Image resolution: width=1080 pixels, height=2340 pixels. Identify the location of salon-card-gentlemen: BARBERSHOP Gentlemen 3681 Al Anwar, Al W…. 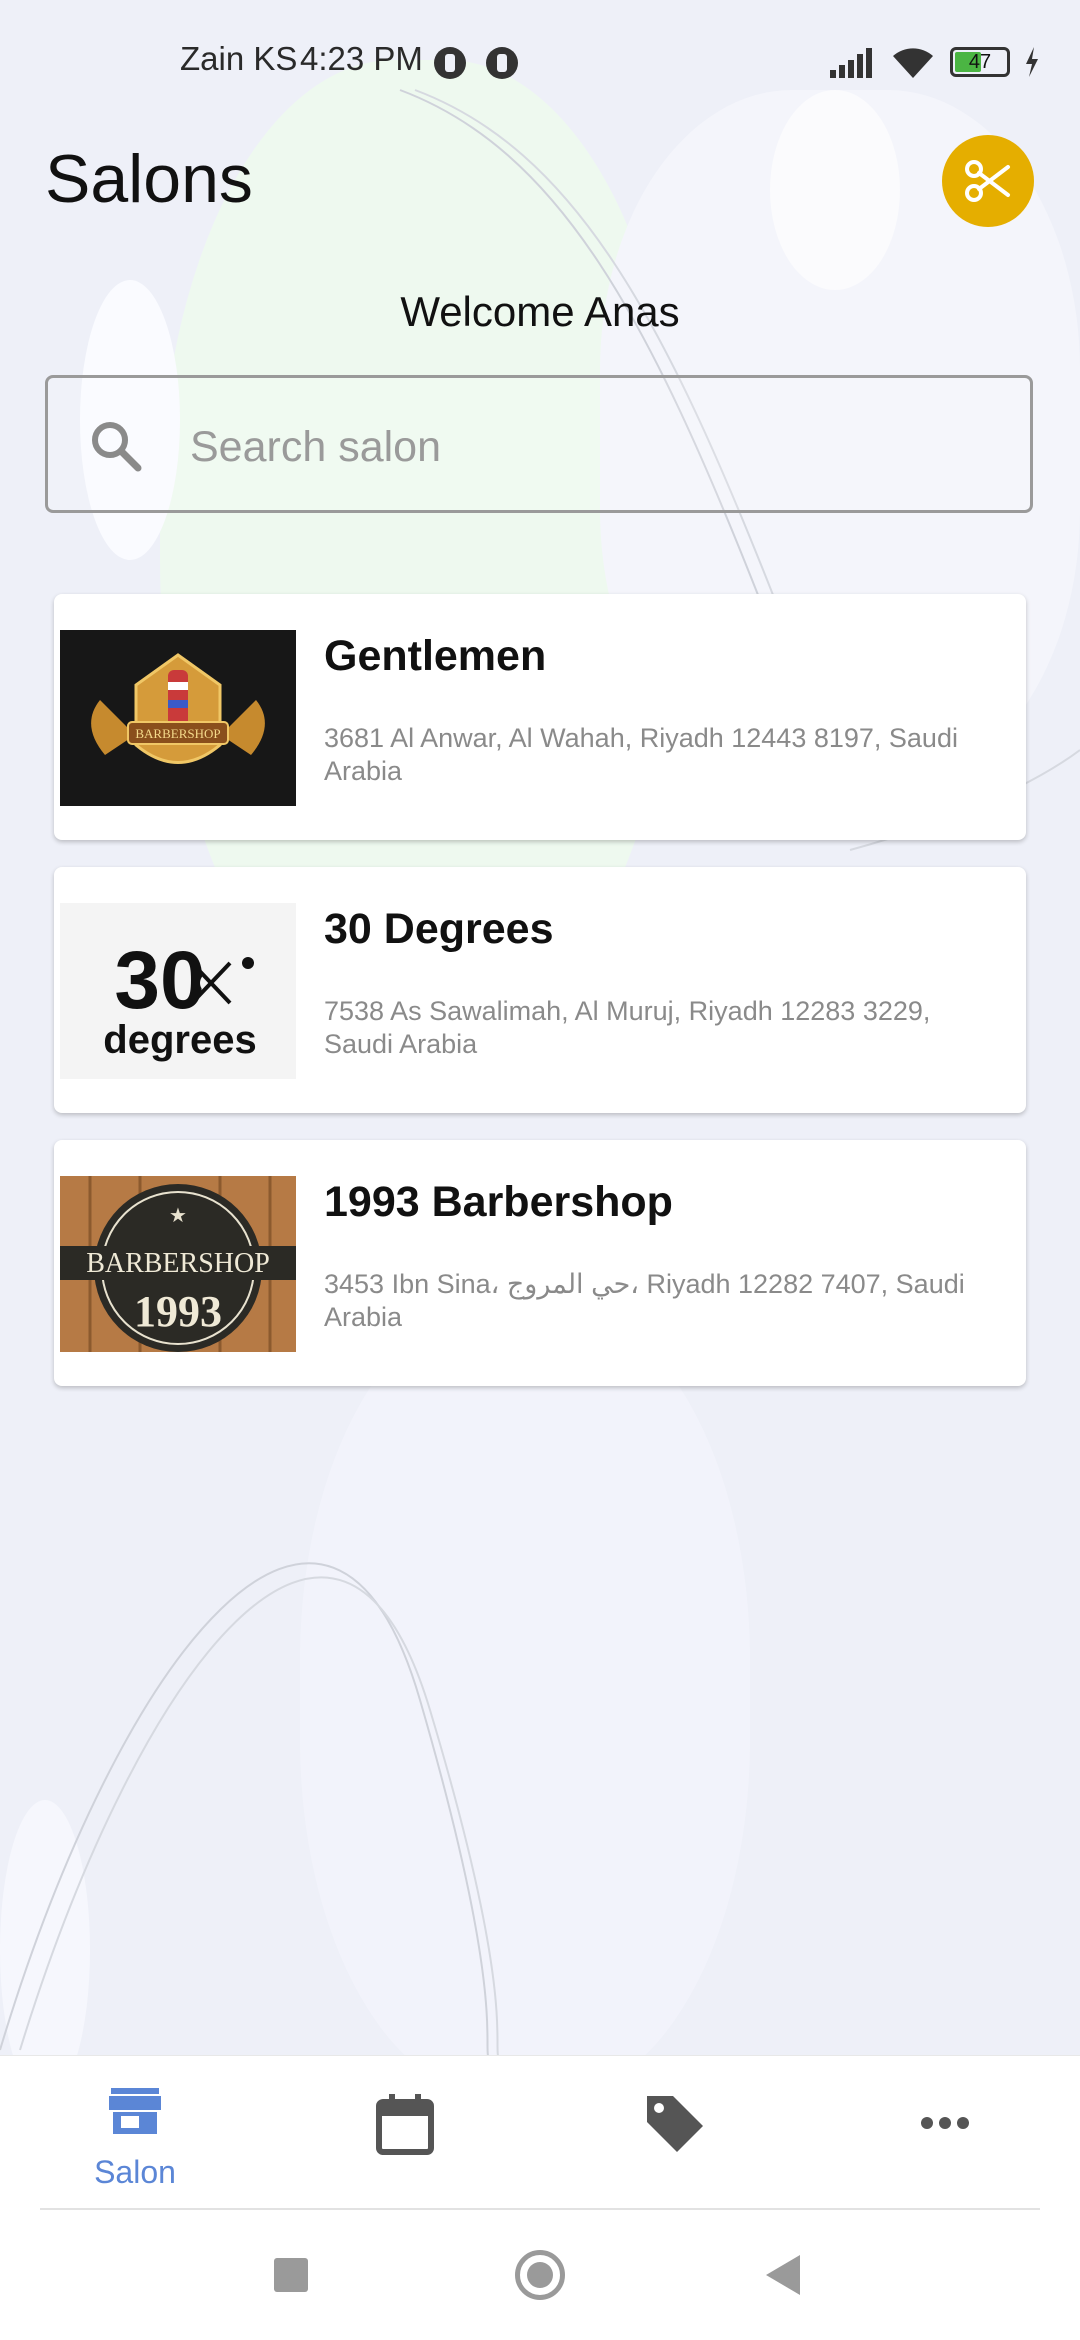
(540, 717).